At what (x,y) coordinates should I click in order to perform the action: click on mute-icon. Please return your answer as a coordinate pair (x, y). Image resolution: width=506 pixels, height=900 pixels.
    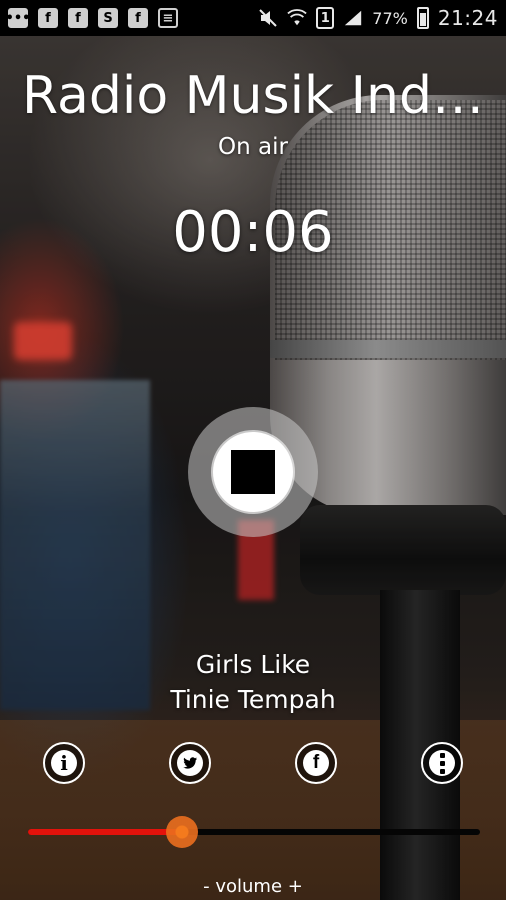
    Looking at the image, I should click on (268, 18).